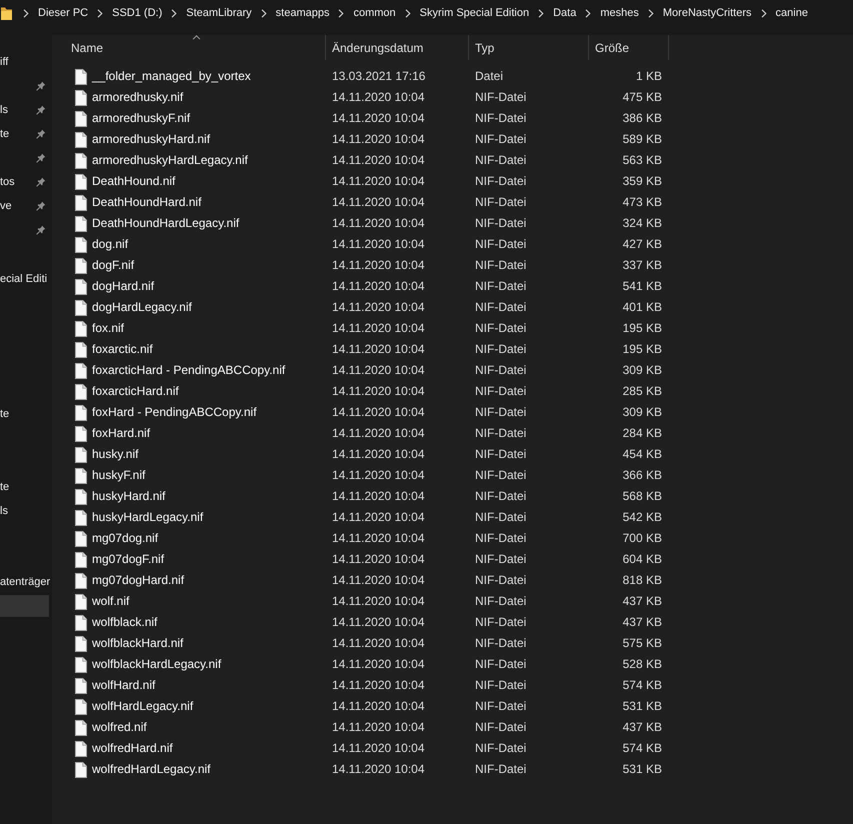 This screenshot has width=853, height=824. Describe the element at coordinates (151, 769) in the screenshot. I see `file-name: wolfredHardLegacy.nif` at that location.